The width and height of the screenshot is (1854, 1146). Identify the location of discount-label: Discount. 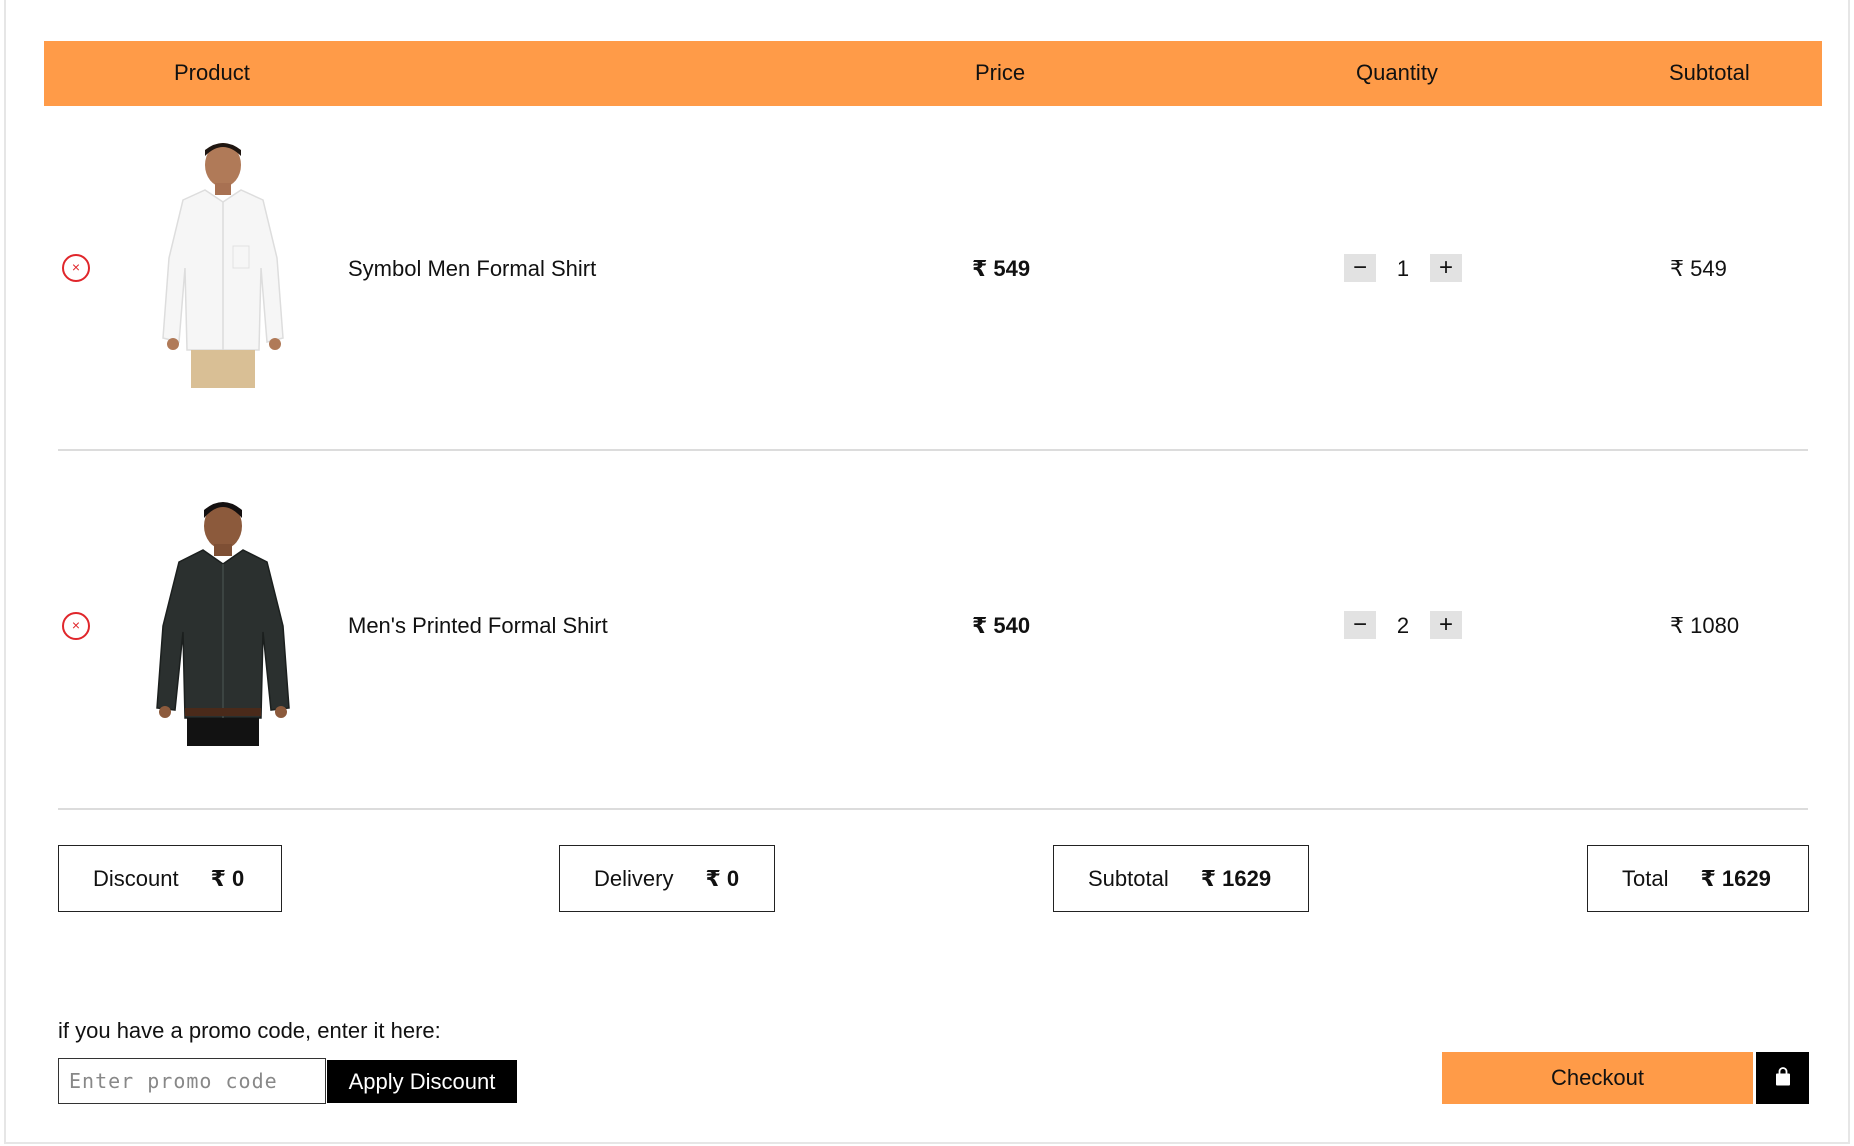
(136, 878).